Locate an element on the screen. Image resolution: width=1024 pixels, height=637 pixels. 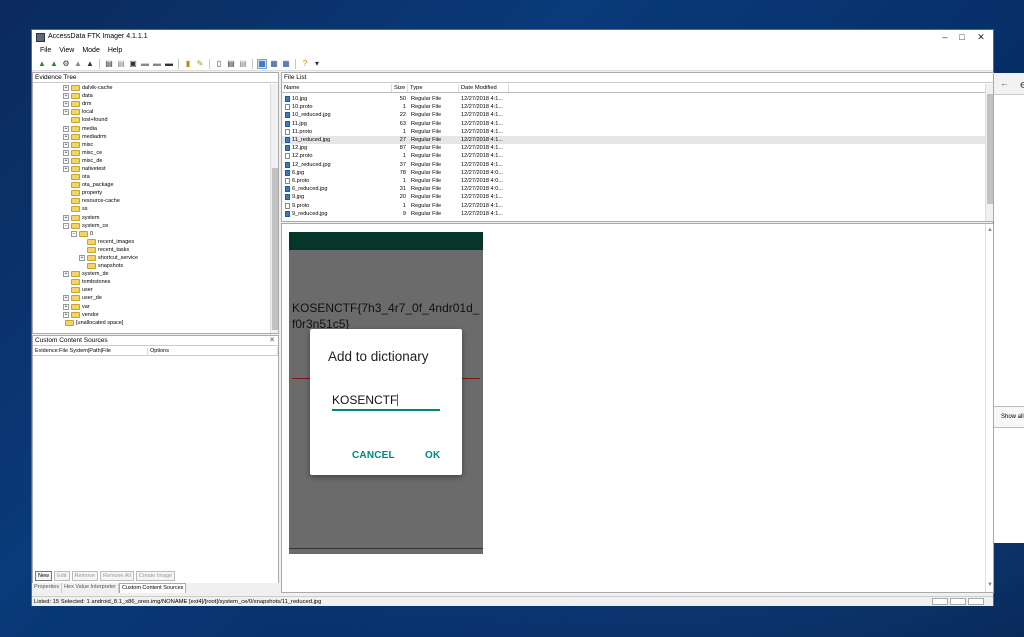
collapse-icon: − is located at coordinates (66, 225).